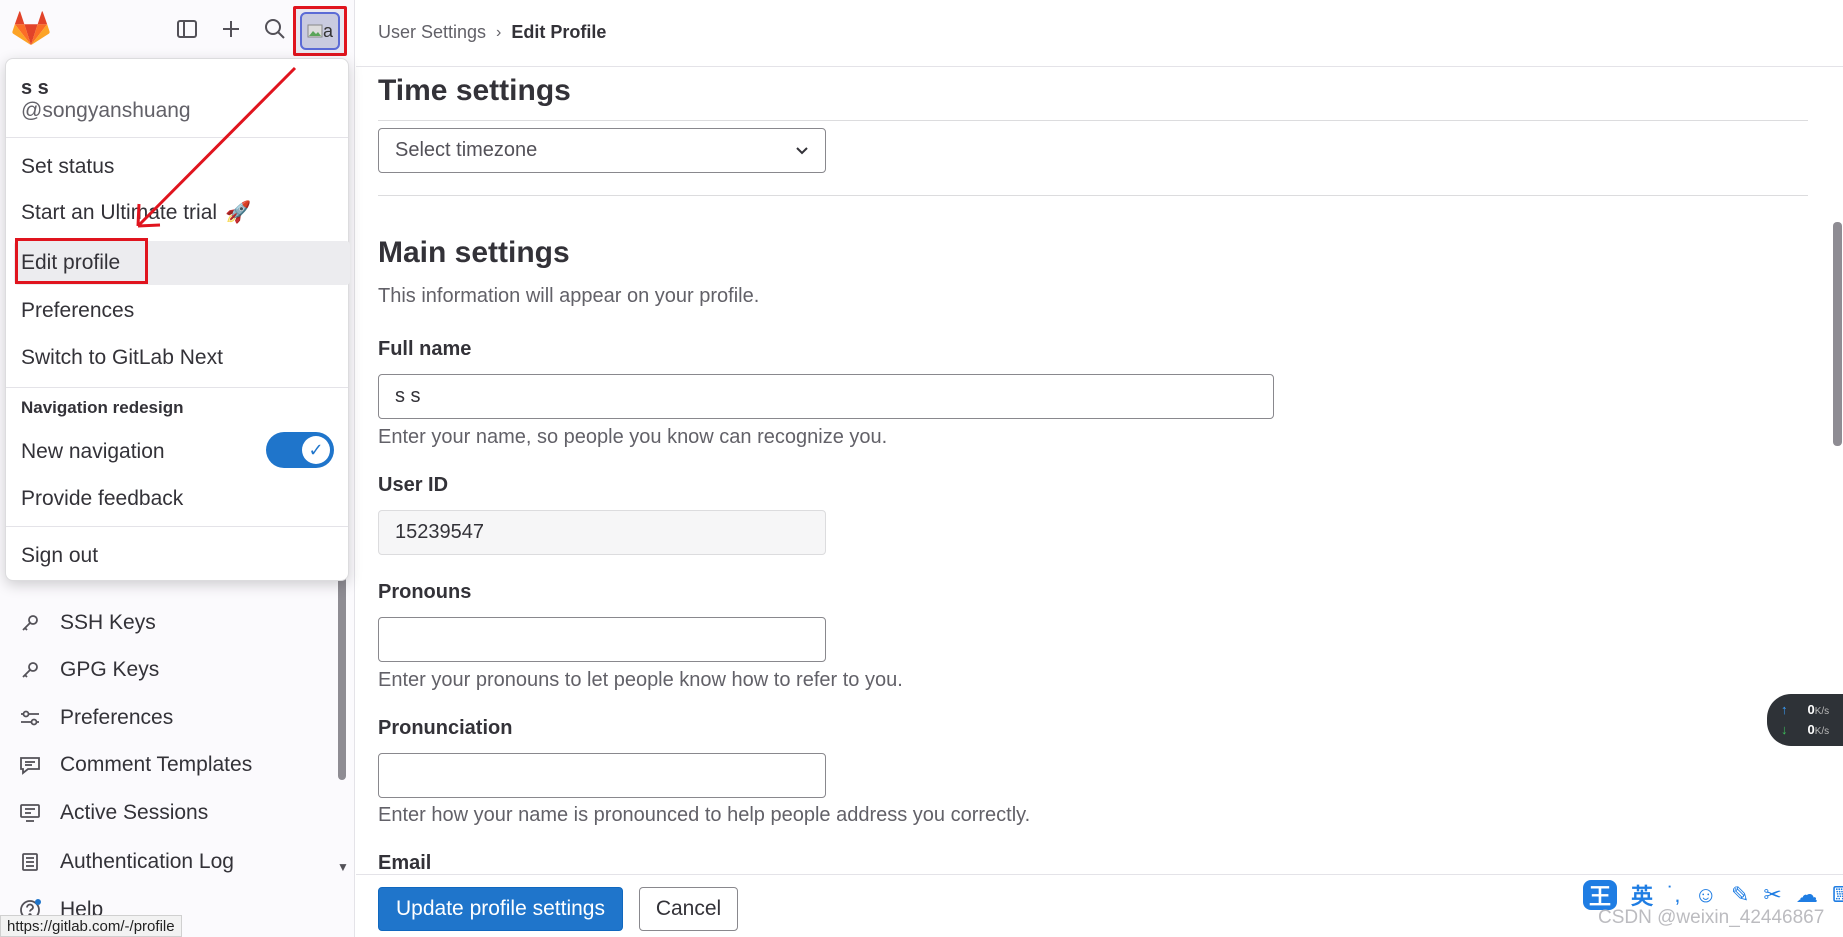 The height and width of the screenshot is (937, 1843). I want to click on rocket-icon: 🚀, so click(238, 212).